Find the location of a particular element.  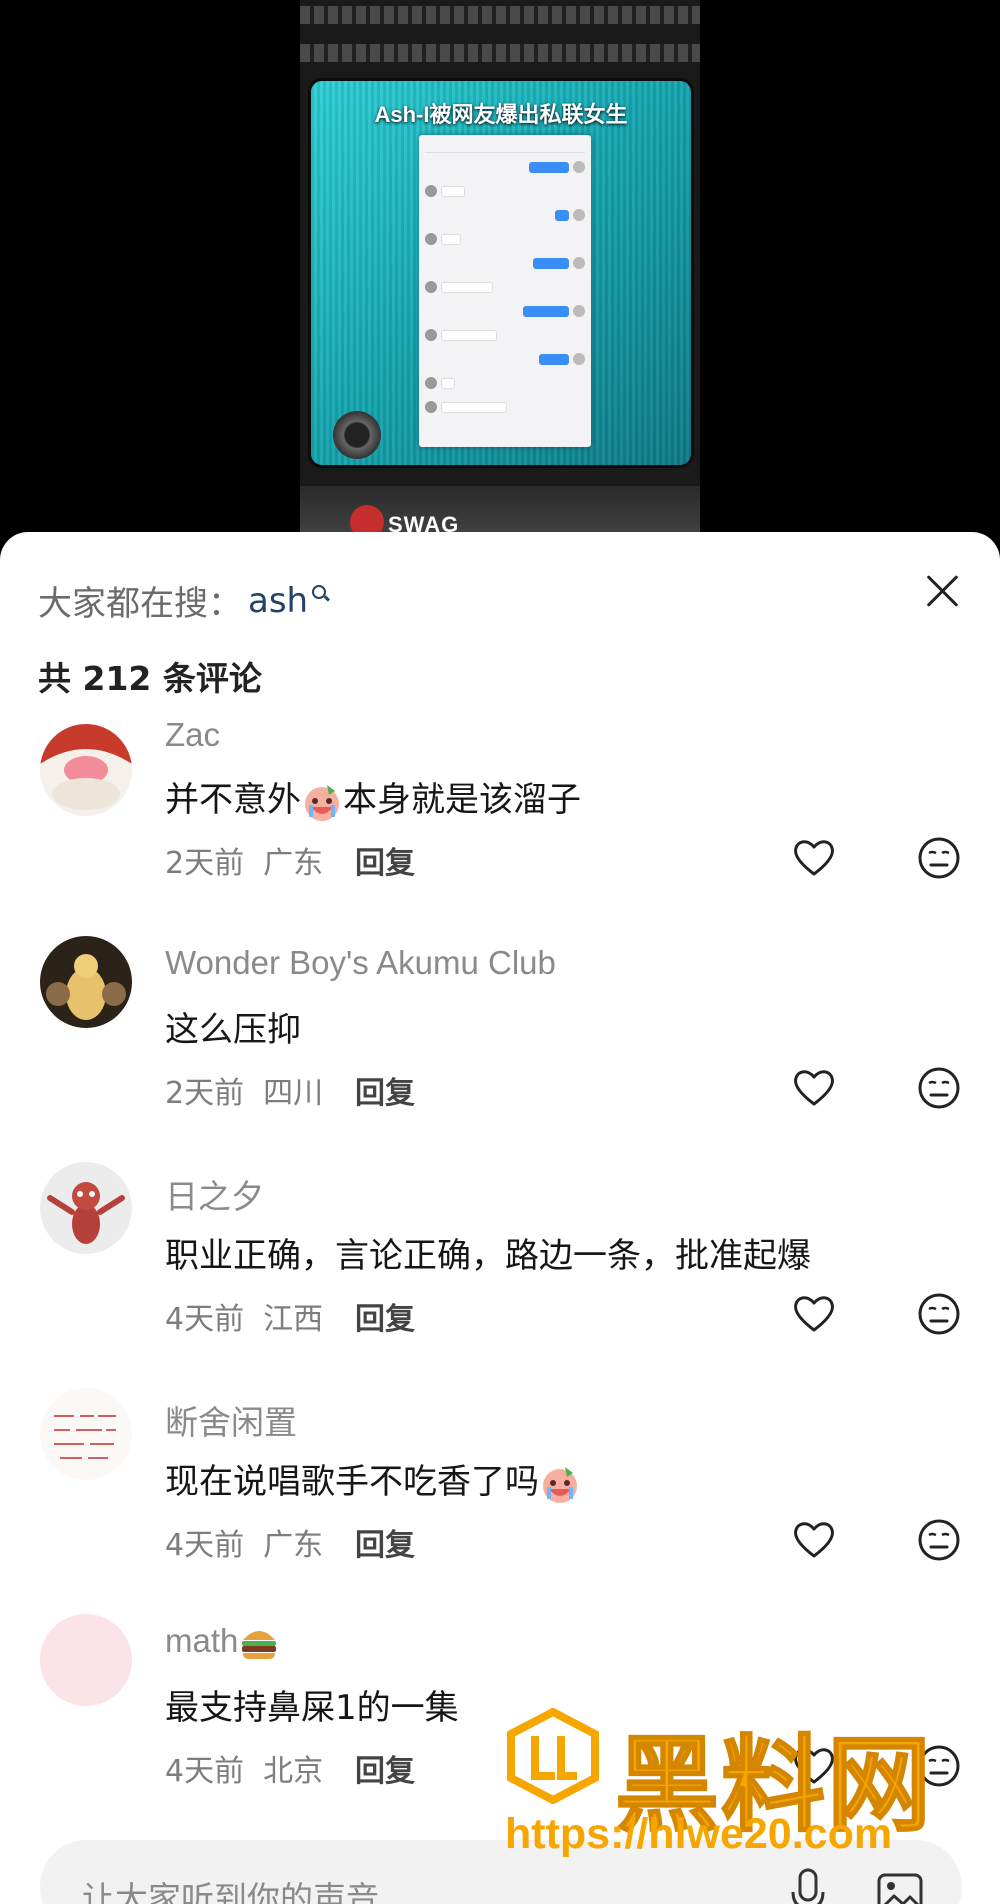

comment-text: 并不意外 本身就是该溜子 is located at coordinates (373, 797).